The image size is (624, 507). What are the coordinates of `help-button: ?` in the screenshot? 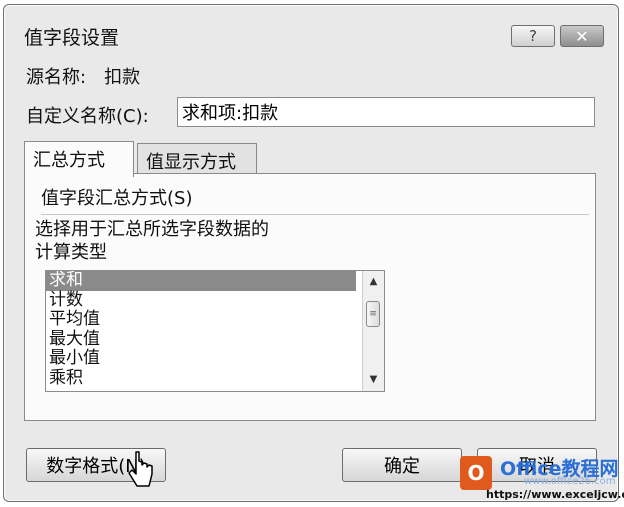 It's located at (533, 36).